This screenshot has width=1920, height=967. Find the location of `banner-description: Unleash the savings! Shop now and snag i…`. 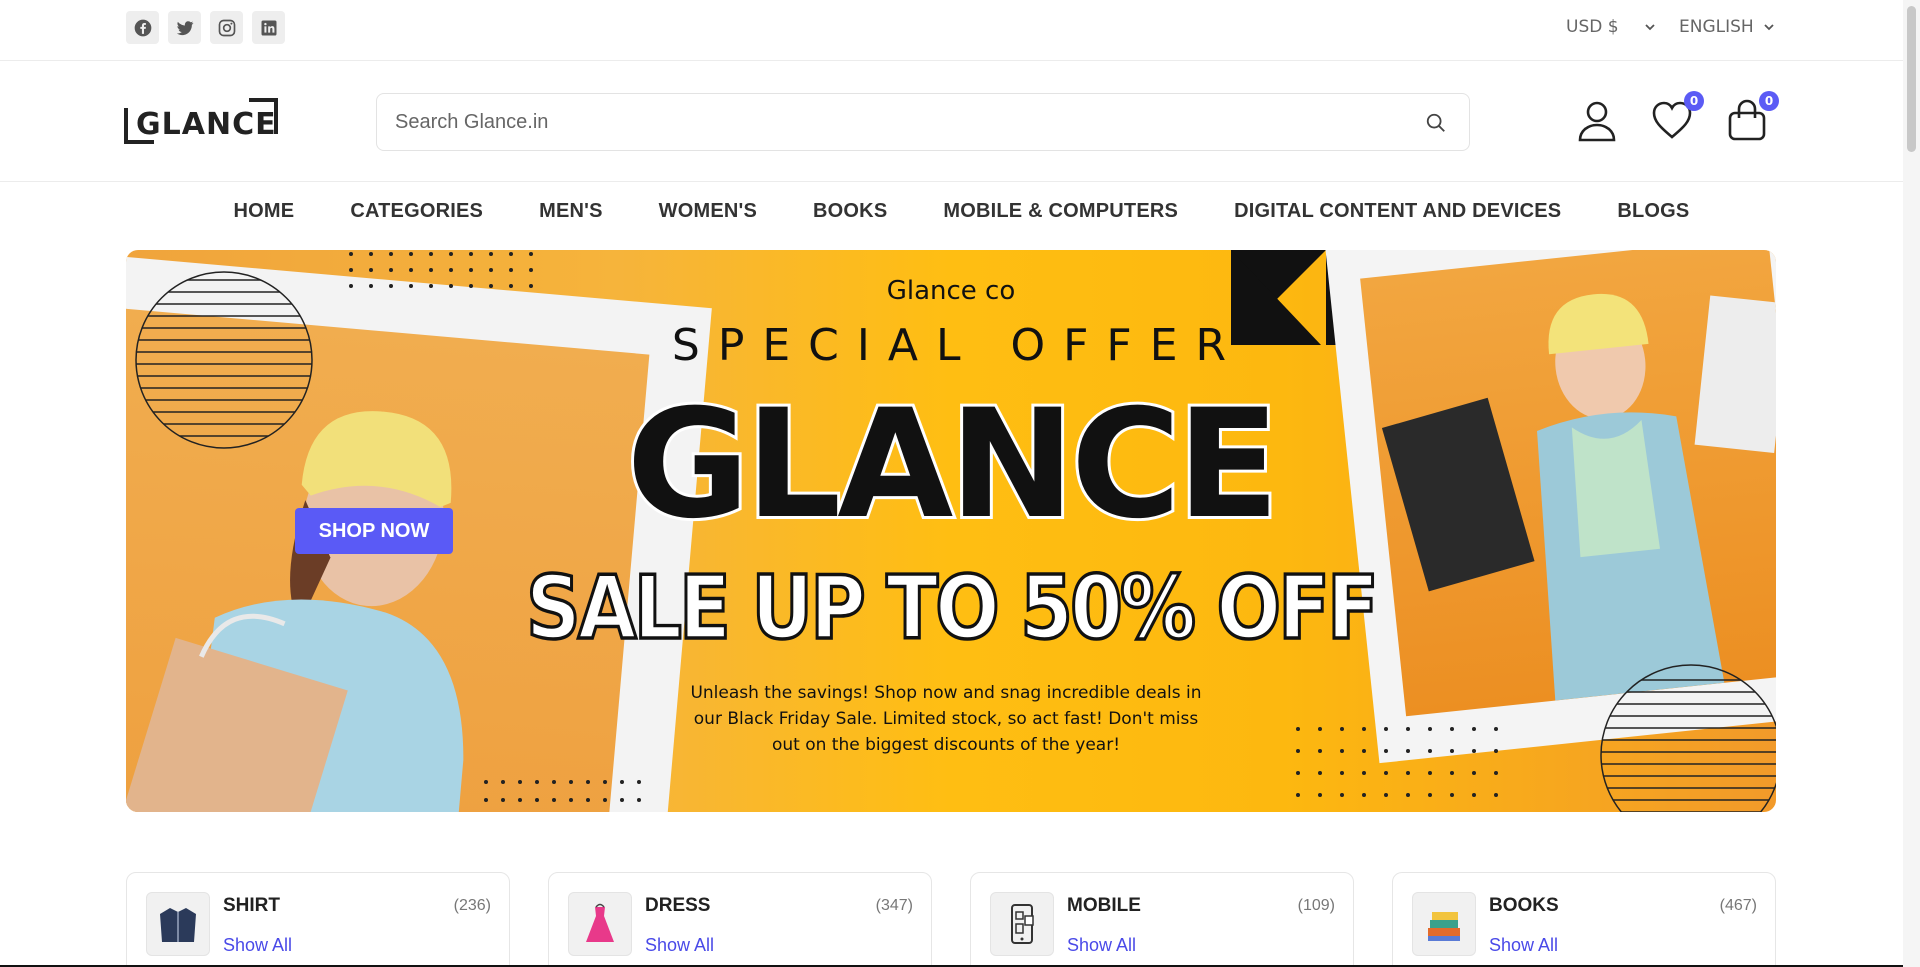

banner-description: Unleash the savings! Shop now and snag i… is located at coordinates (946, 719).